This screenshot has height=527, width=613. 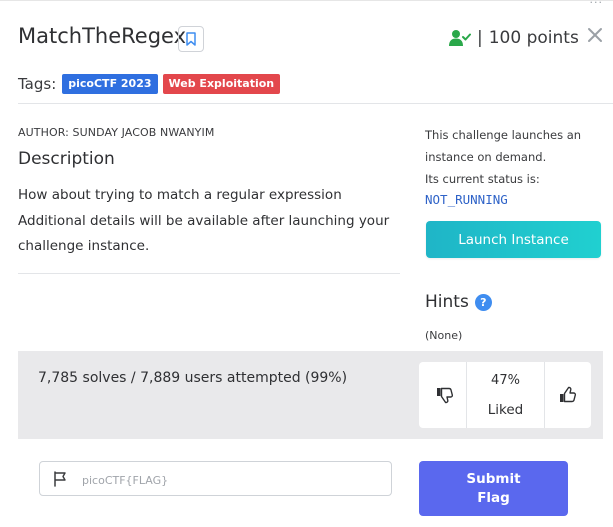 What do you see at coordinates (445, 395) in the screenshot?
I see `thumbs-down-icon` at bounding box center [445, 395].